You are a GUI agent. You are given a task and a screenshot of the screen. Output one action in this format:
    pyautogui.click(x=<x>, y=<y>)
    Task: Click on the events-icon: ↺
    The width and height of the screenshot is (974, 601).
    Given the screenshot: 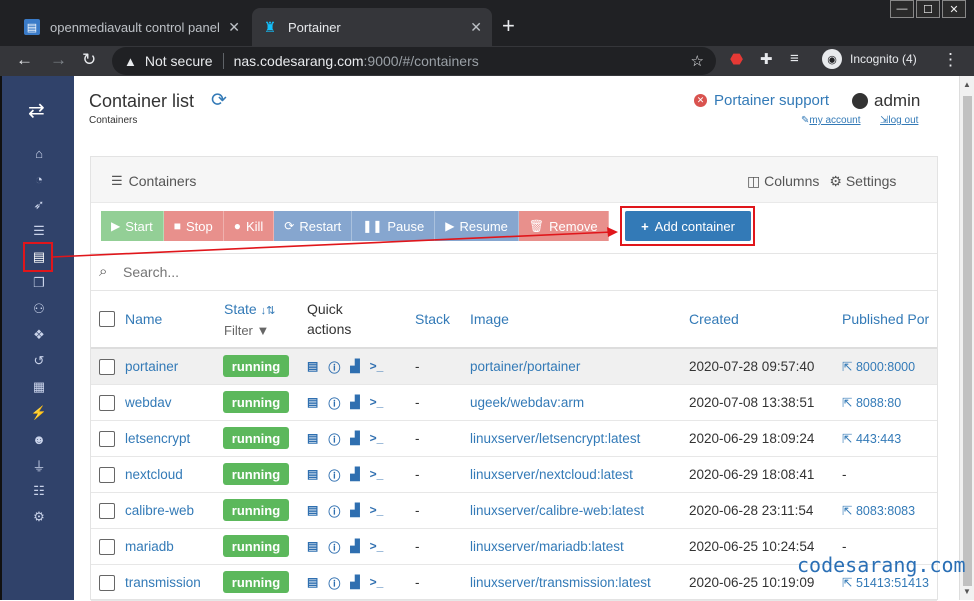 What is the action you would take?
    pyautogui.click(x=39, y=361)
    